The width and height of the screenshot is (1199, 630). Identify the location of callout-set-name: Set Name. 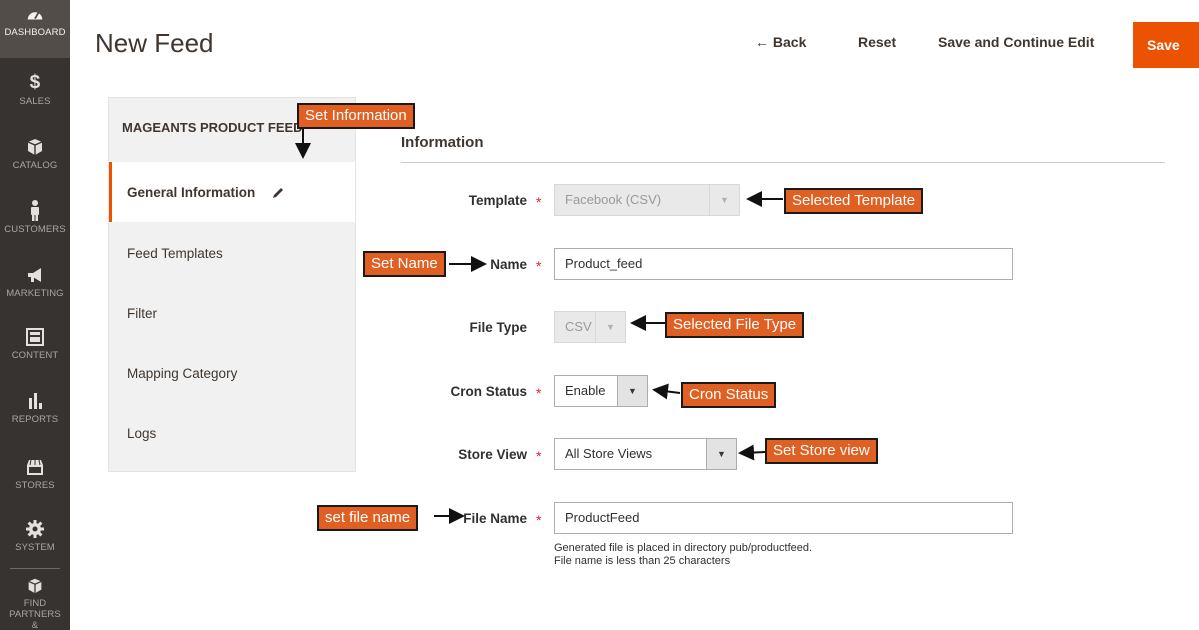
(404, 264).